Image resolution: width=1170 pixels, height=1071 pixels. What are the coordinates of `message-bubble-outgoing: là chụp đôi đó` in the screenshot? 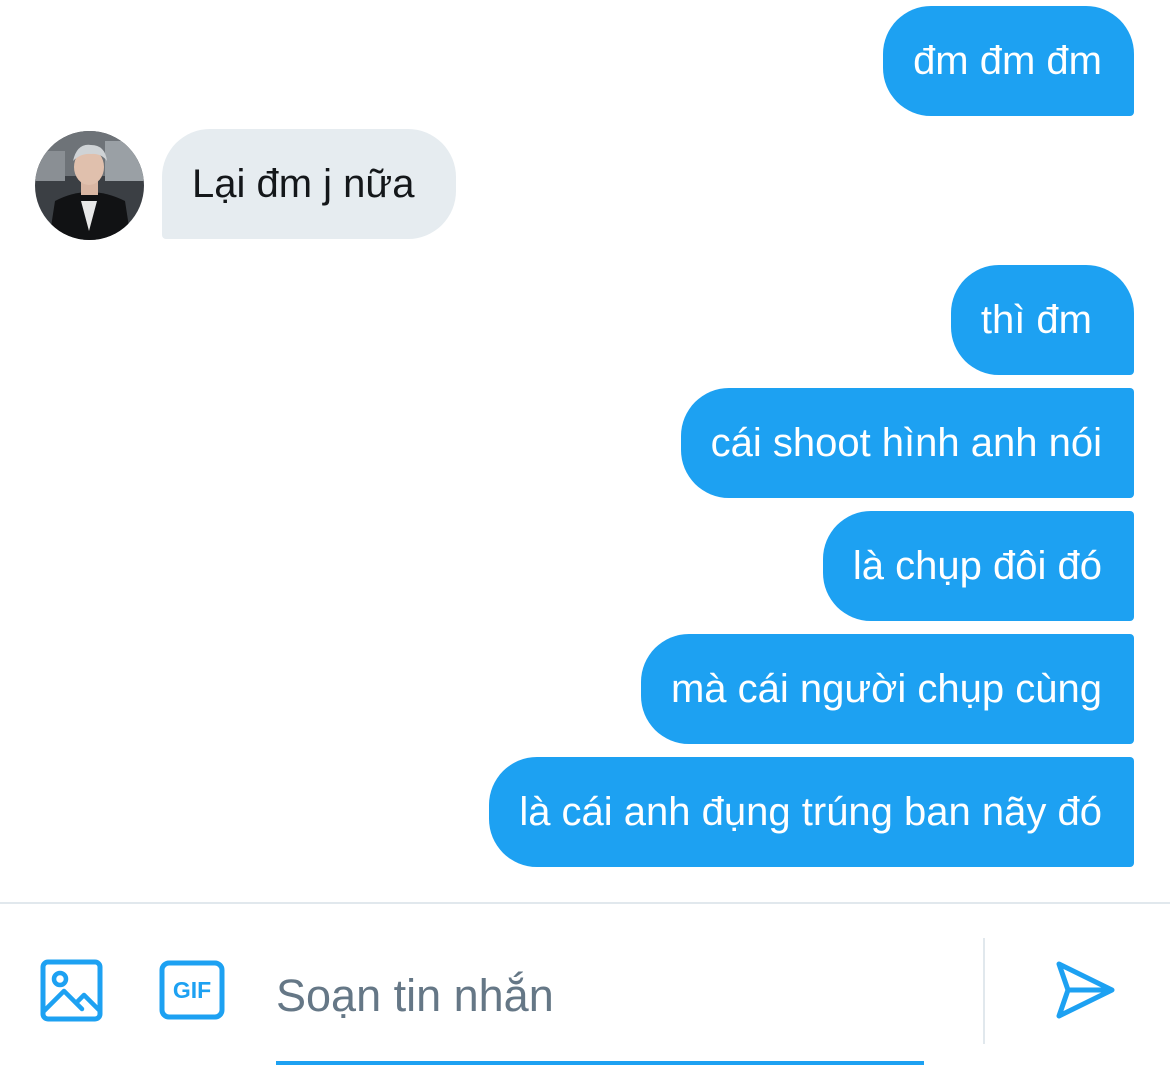 It's located at (978, 566).